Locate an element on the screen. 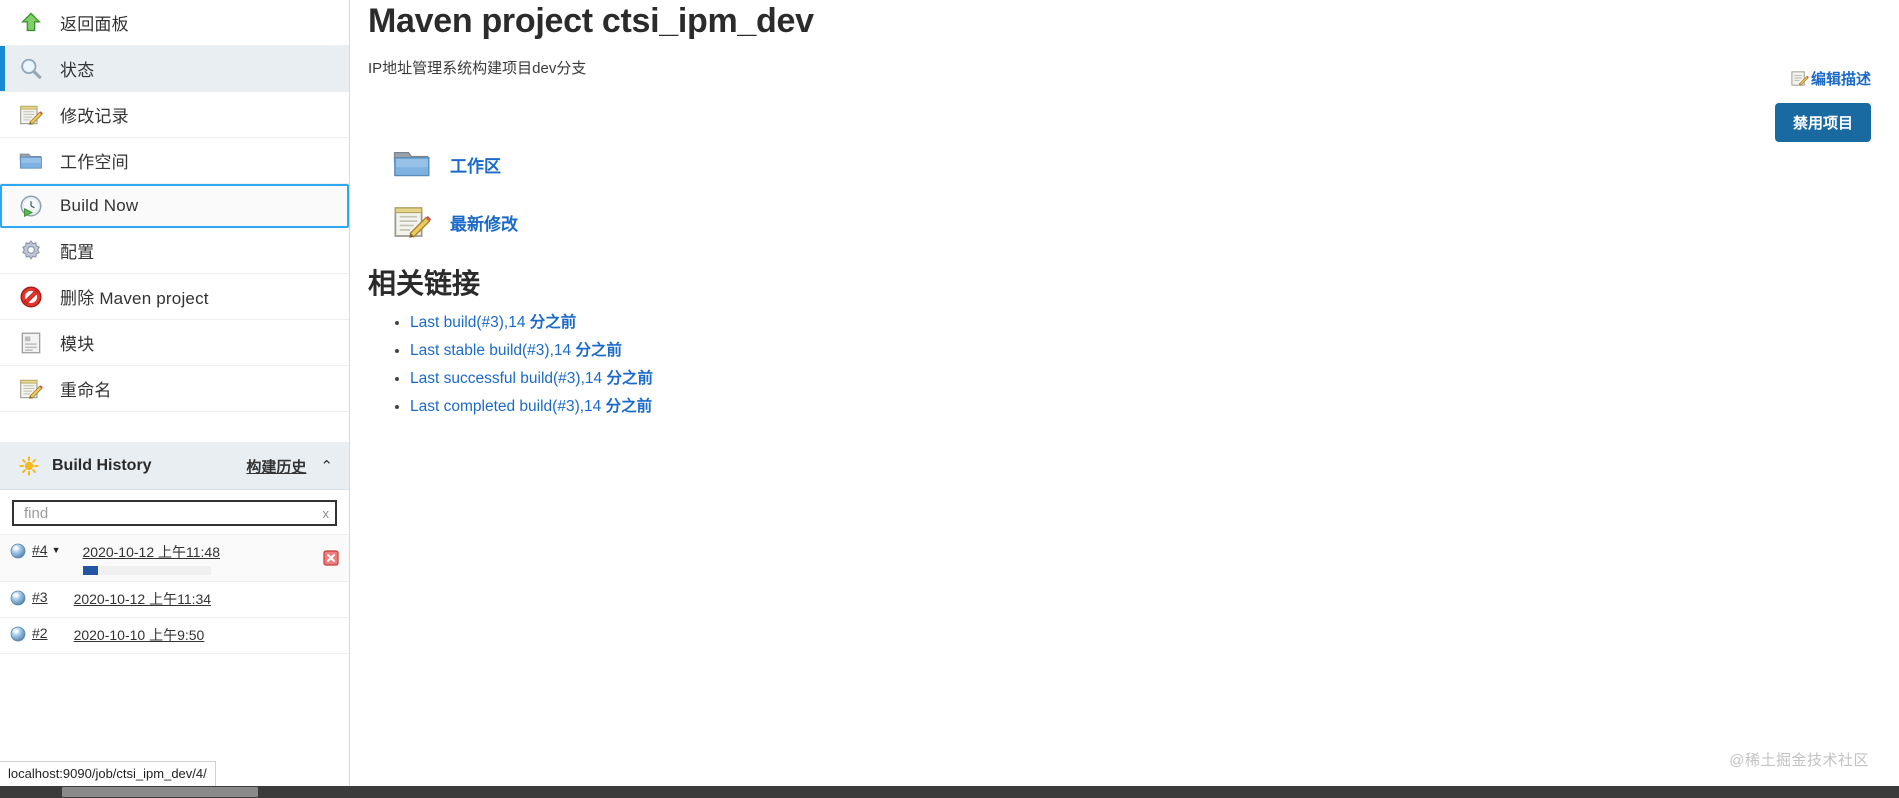 Image resolution: width=1899 pixels, height=798 pixels. sidebar-item-back-to-dashboard: 返回面板 is located at coordinates (174, 23).